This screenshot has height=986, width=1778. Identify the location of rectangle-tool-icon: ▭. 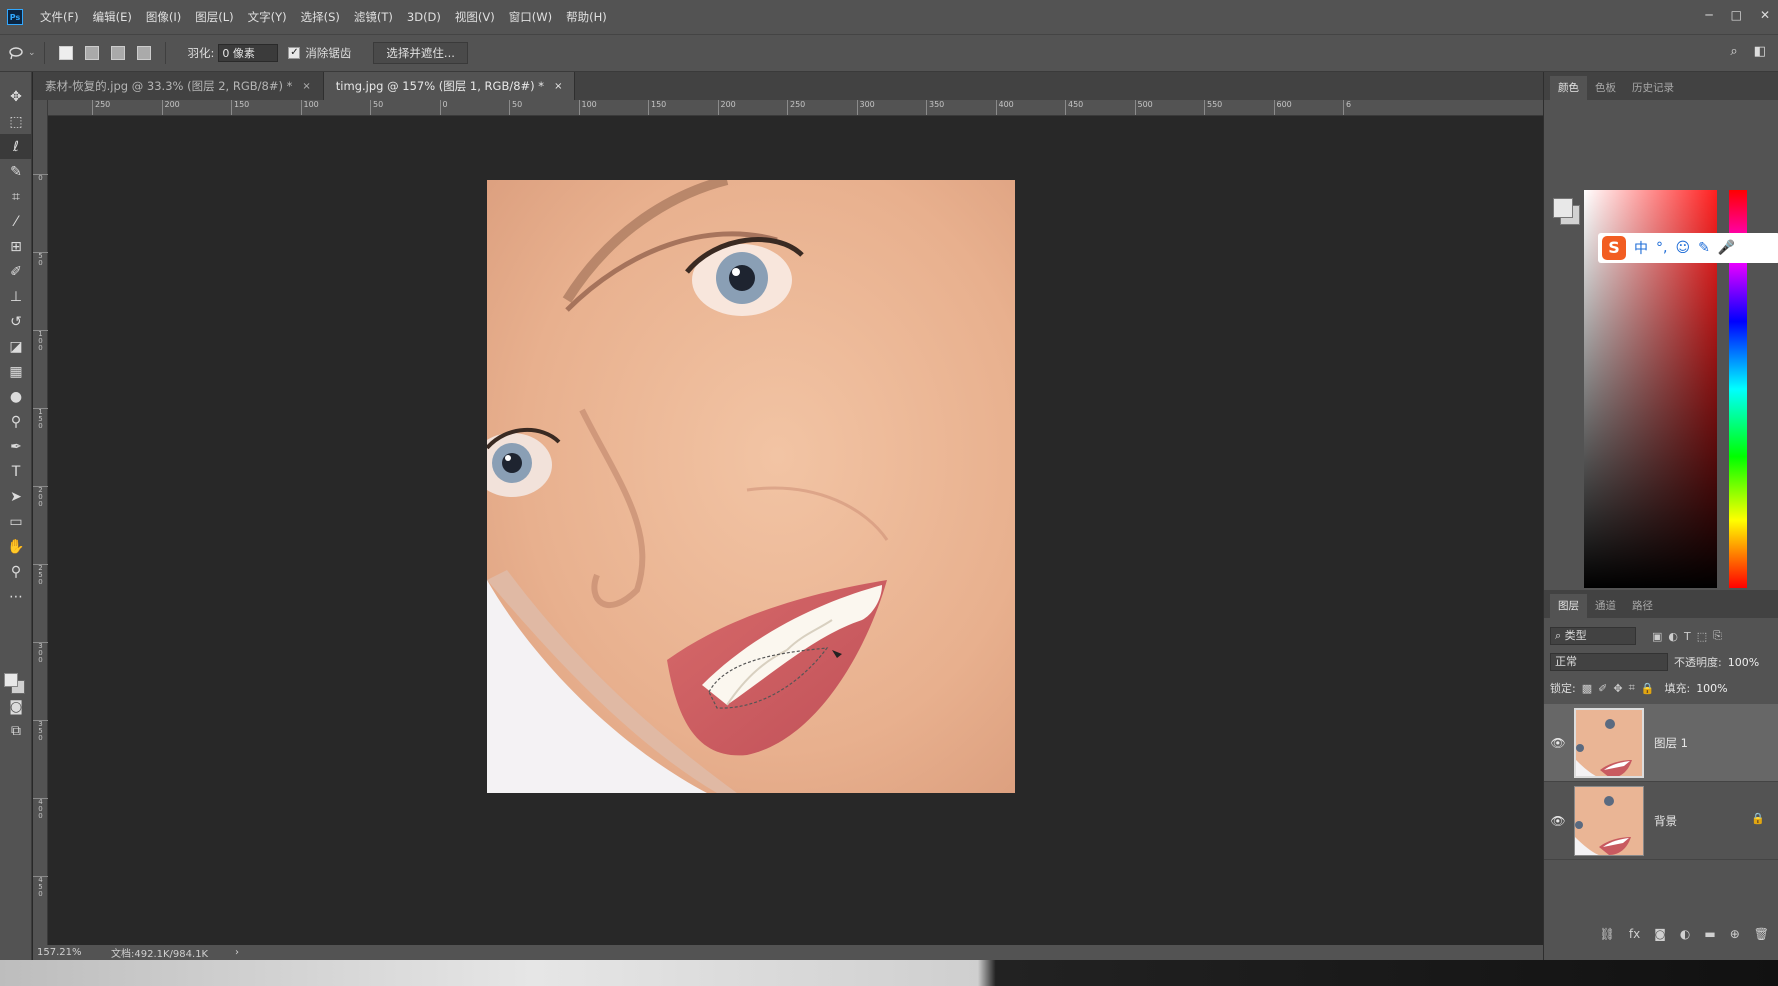
(16, 521).